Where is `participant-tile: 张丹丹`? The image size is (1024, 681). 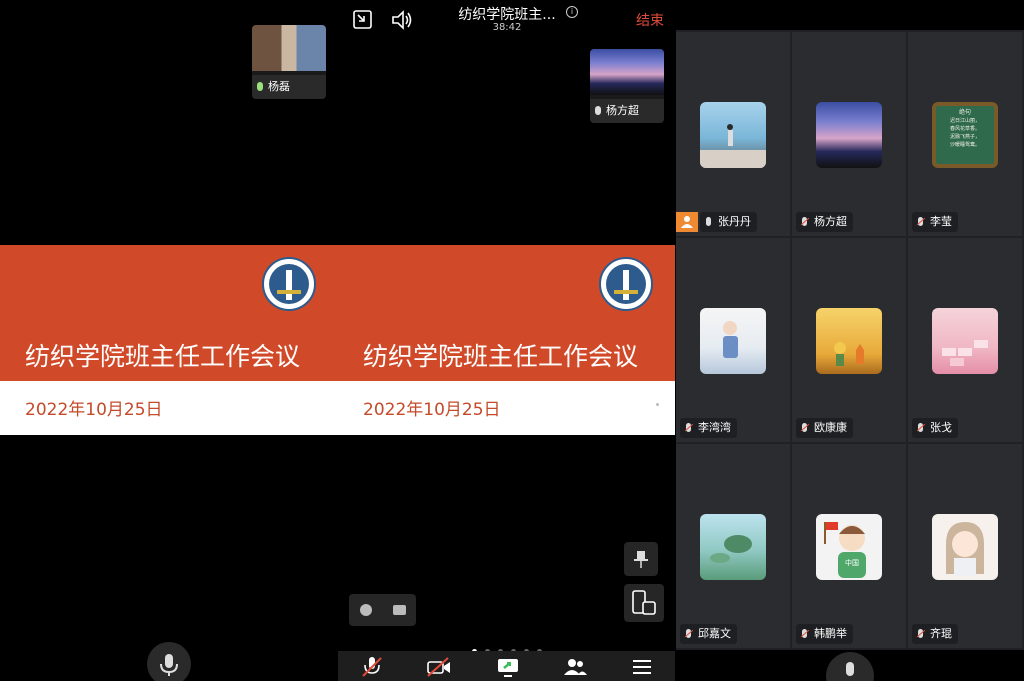 participant-tile: 张丹丹 is located at coordinates (733, 134).